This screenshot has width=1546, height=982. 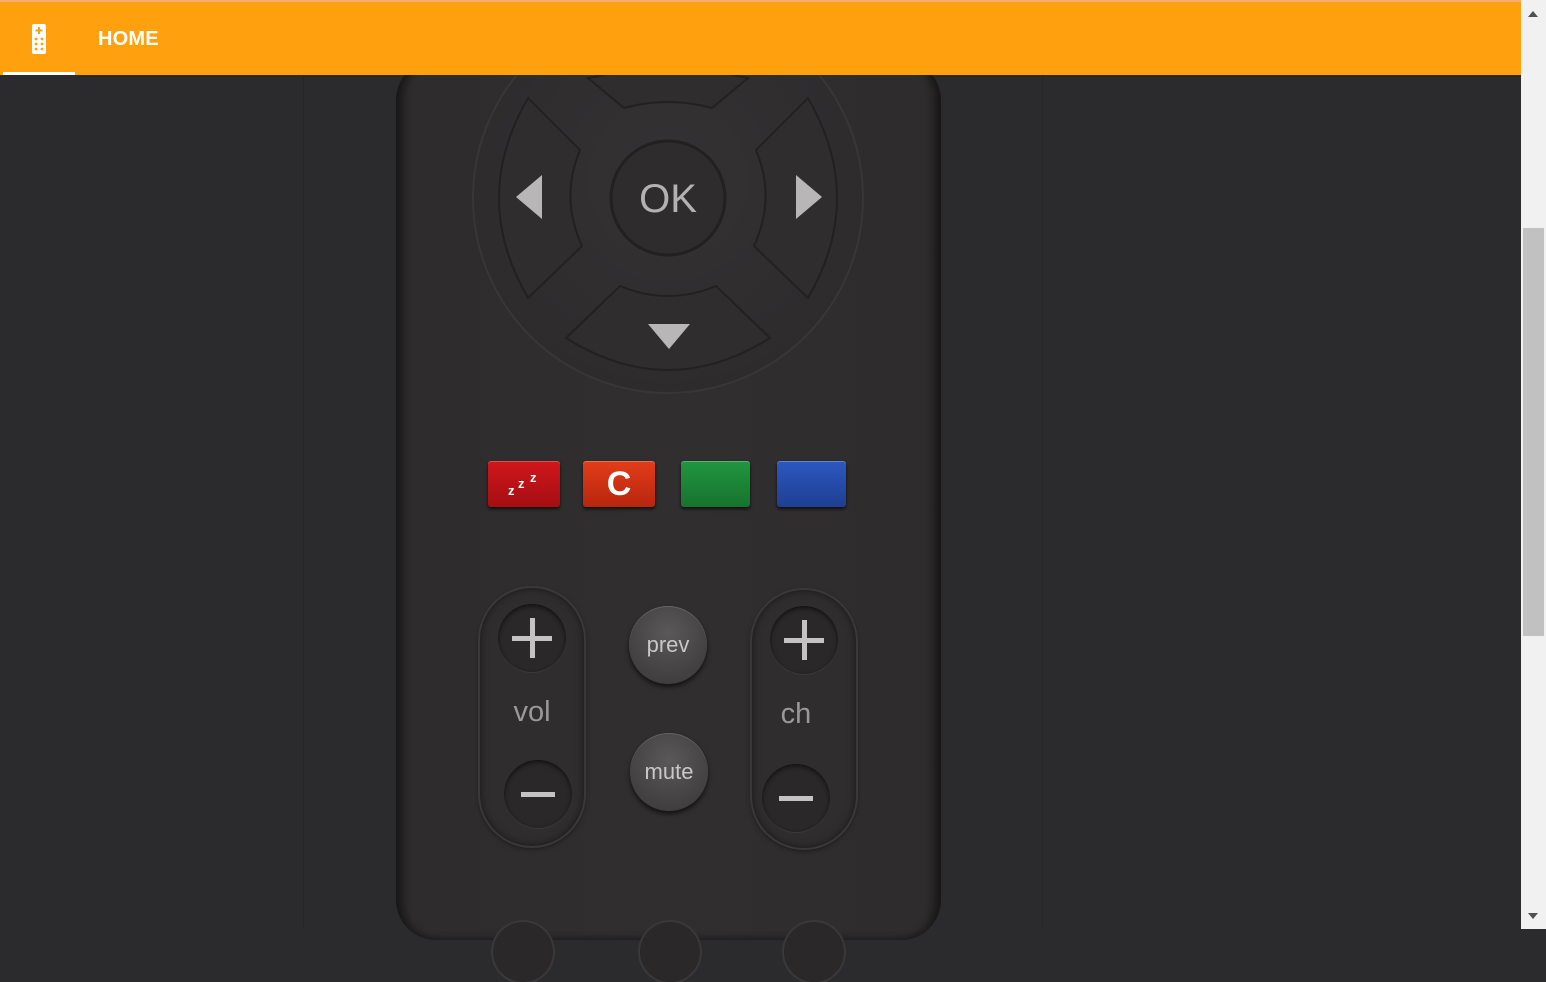 What do you see at coordinates (811, 484) in the screenshot?
I see `blue-button` at bounding box center [811, 484].